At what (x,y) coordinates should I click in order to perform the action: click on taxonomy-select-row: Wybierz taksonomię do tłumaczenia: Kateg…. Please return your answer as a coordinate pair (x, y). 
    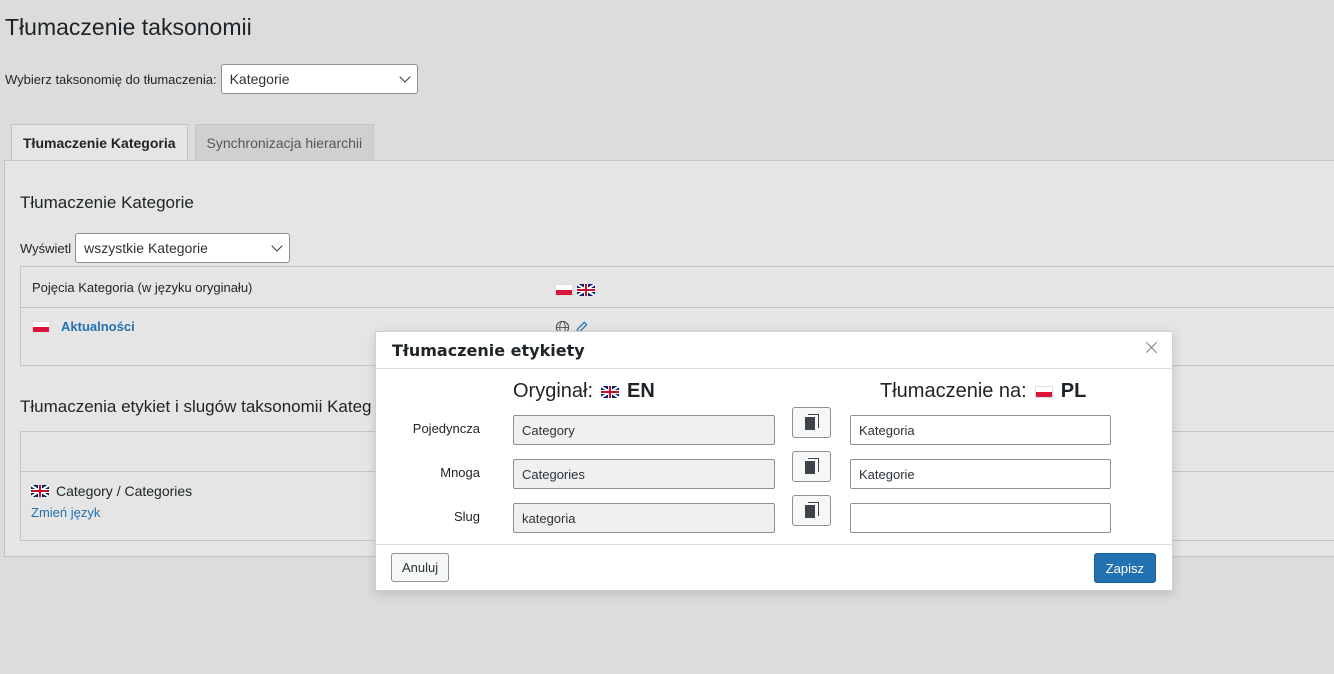
    Looking at the image, I should click on (211, 79).